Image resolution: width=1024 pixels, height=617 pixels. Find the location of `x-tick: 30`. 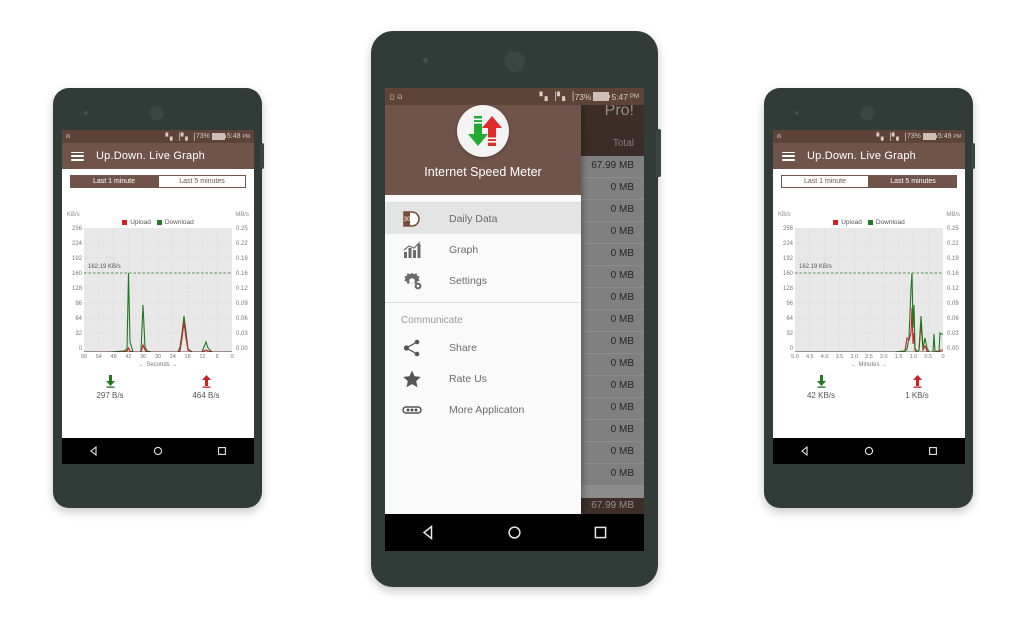

x-tick: 30 is located at coordinates (158, 357).